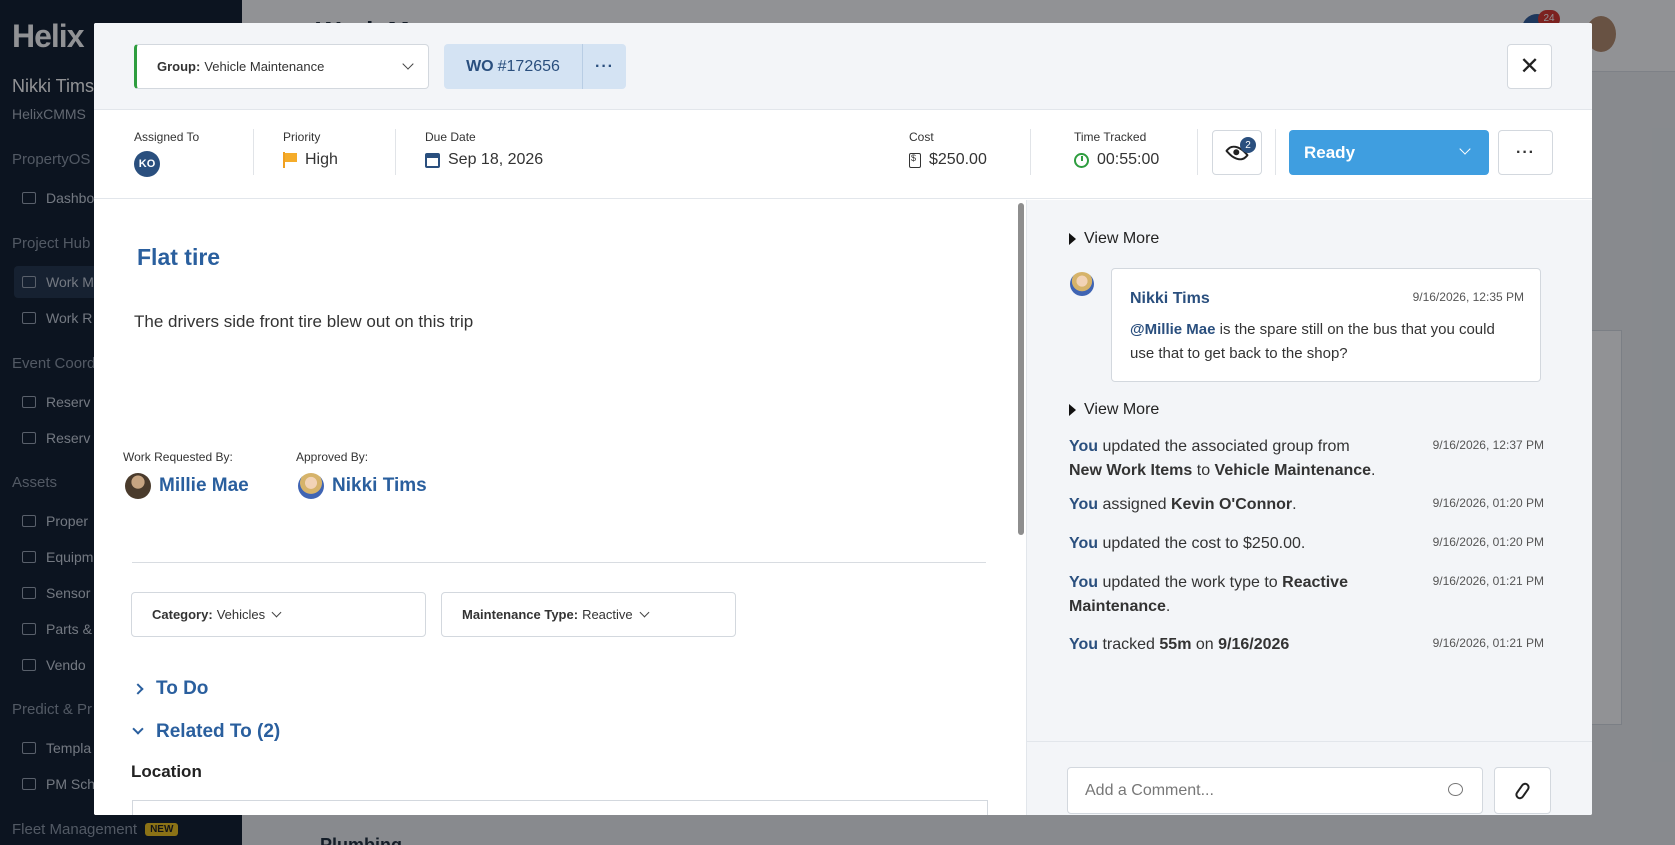 This screenshot has height=845, width=1675. I want to click on paperclip-icon, so click(1522, 790).